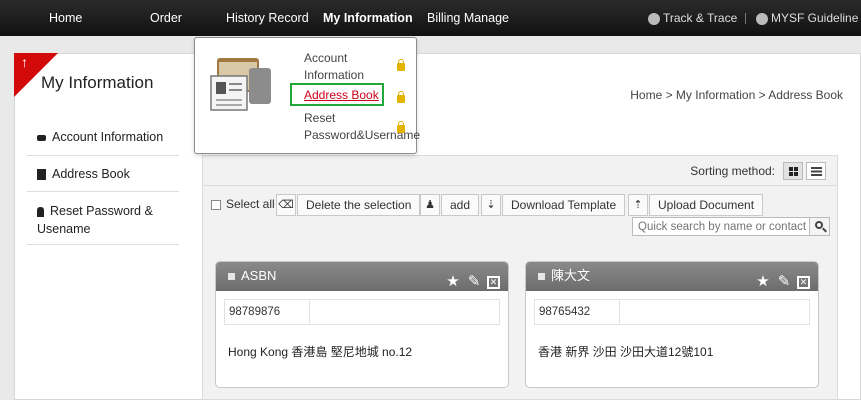  What do you see at coordinates (24, 62) in the screenshot?
I see `arrow-up-icon: ↑` at bounding box center [24, 62].